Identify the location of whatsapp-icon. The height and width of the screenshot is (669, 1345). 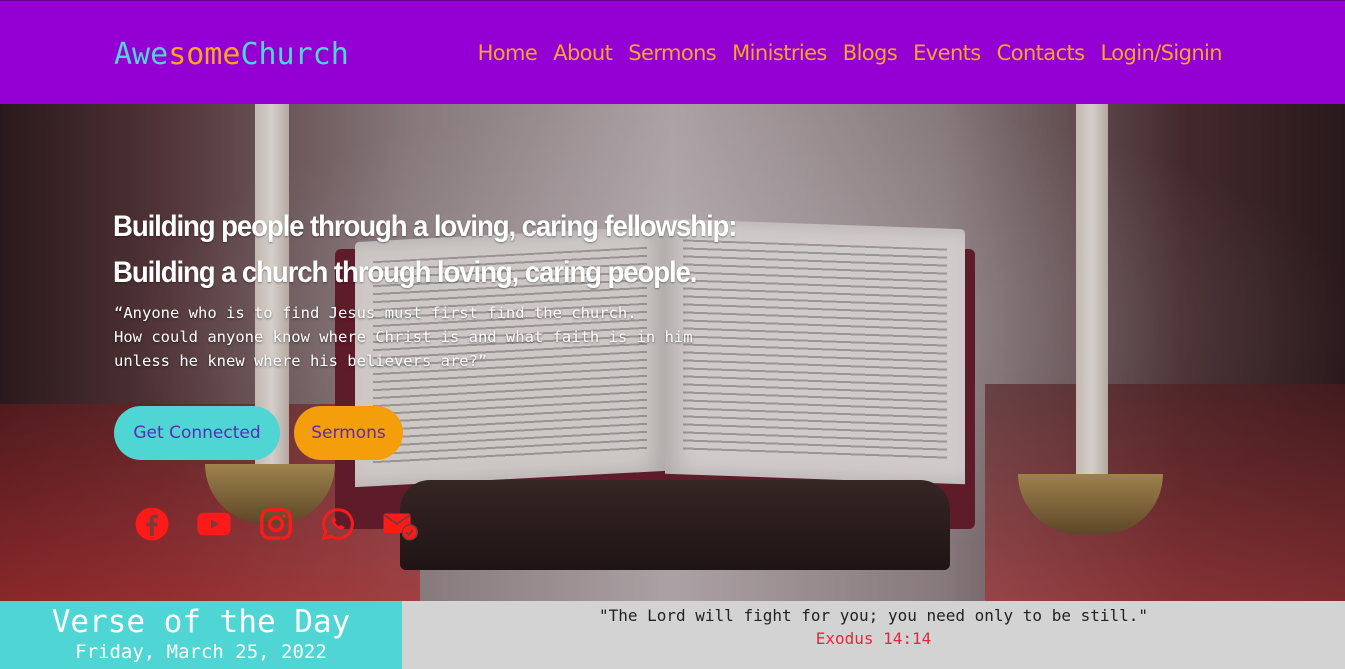
(338, 524).